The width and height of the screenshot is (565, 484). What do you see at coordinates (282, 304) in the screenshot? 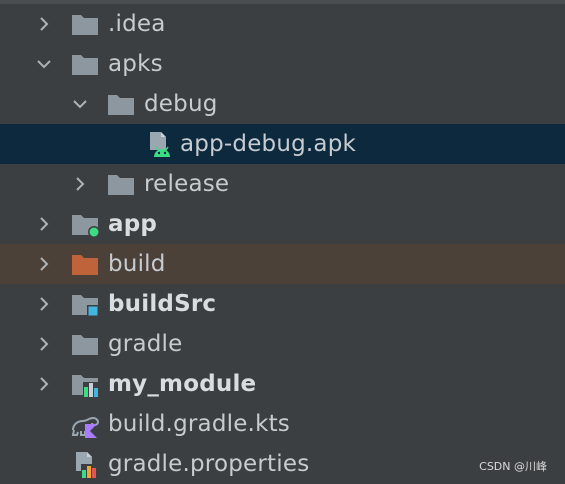
I see `tree-row-buildsrc: buildSrc` at bounding box center [282, 304].